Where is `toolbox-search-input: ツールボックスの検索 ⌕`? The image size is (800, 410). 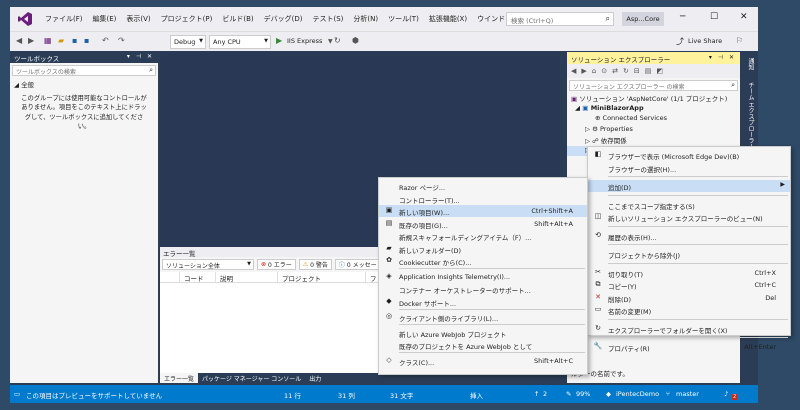
toolbox-search-input: ツールボックスの検索 ⌕ is located at coordinates (84, 70).